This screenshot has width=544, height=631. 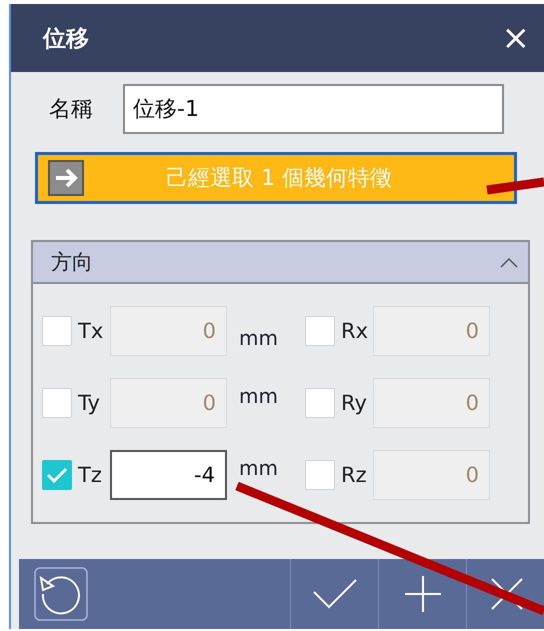 I want to click on chevron-icon, so click(x=509, y=262).